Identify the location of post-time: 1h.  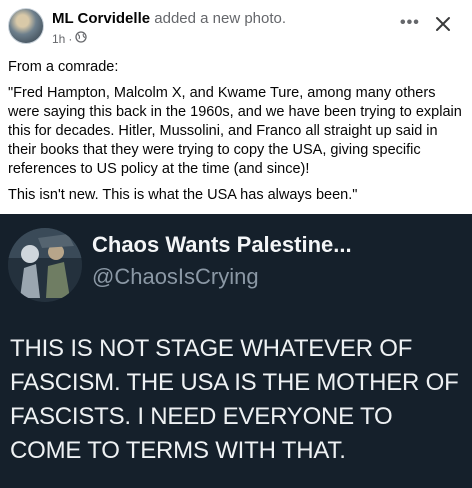
(58, 39).